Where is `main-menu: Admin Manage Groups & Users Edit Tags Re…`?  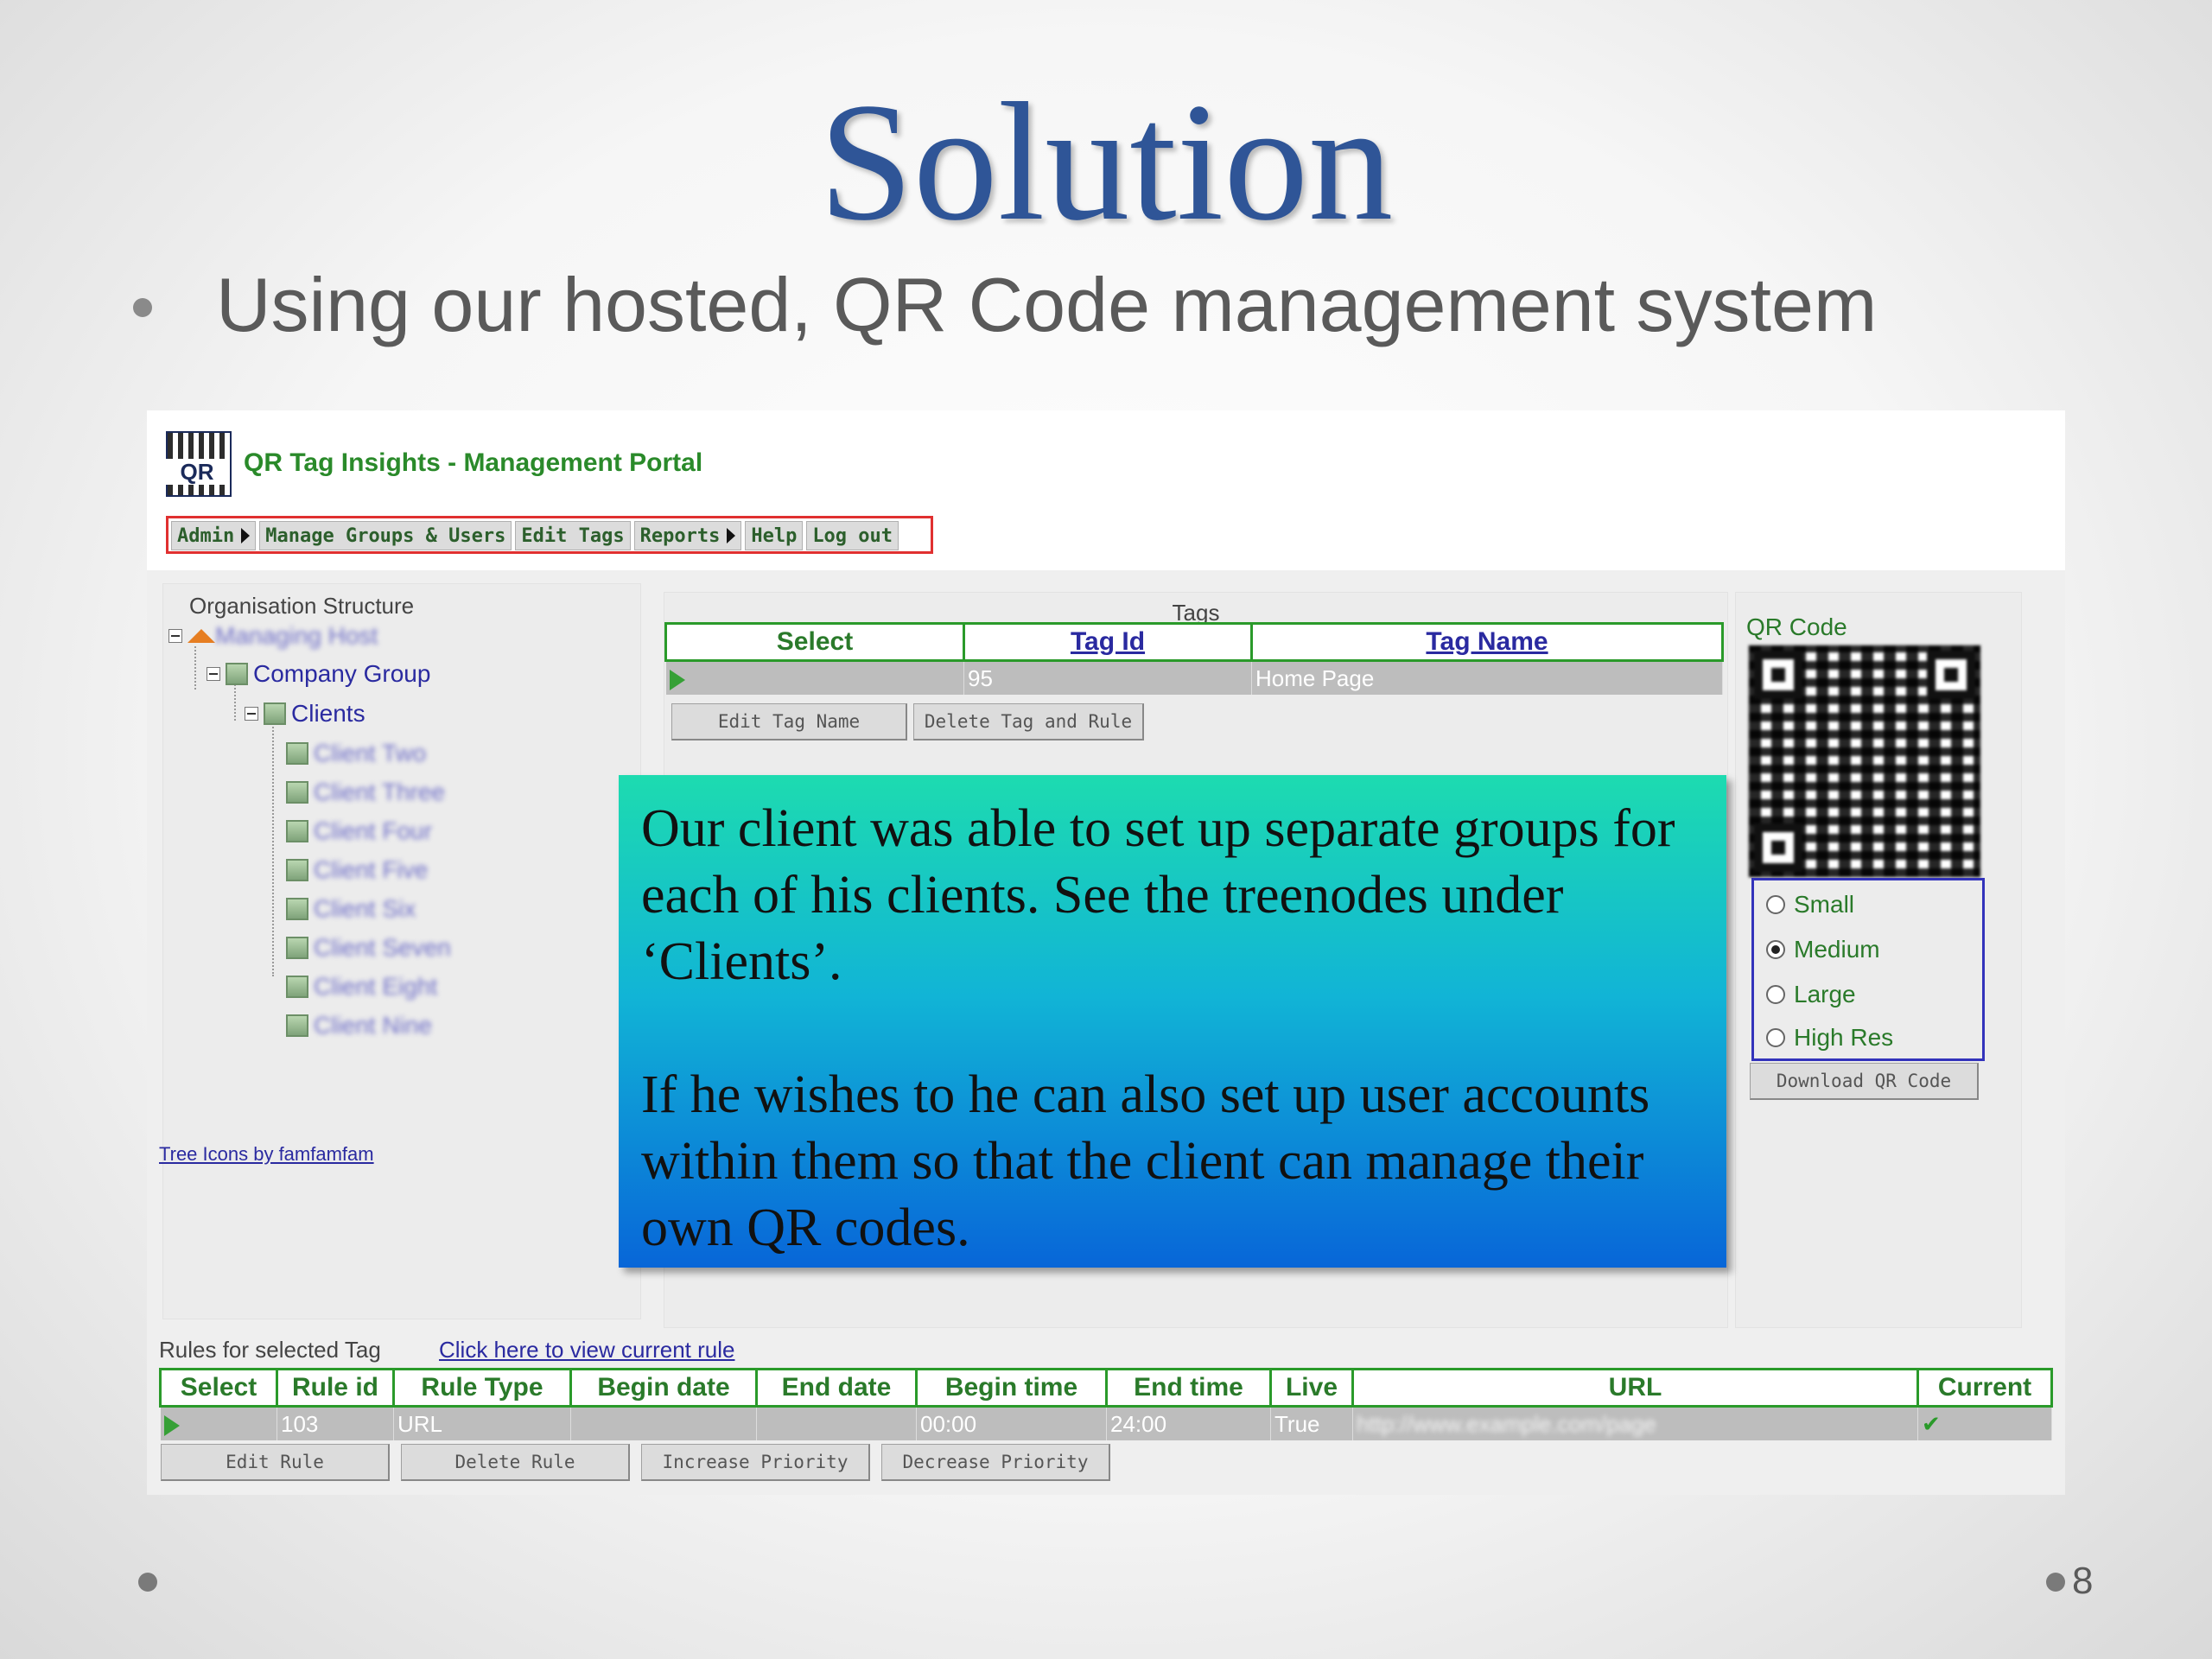
main-menu: Admin Manage Groups & Users Edit Tags Re… is located at coordinates (549, 535).